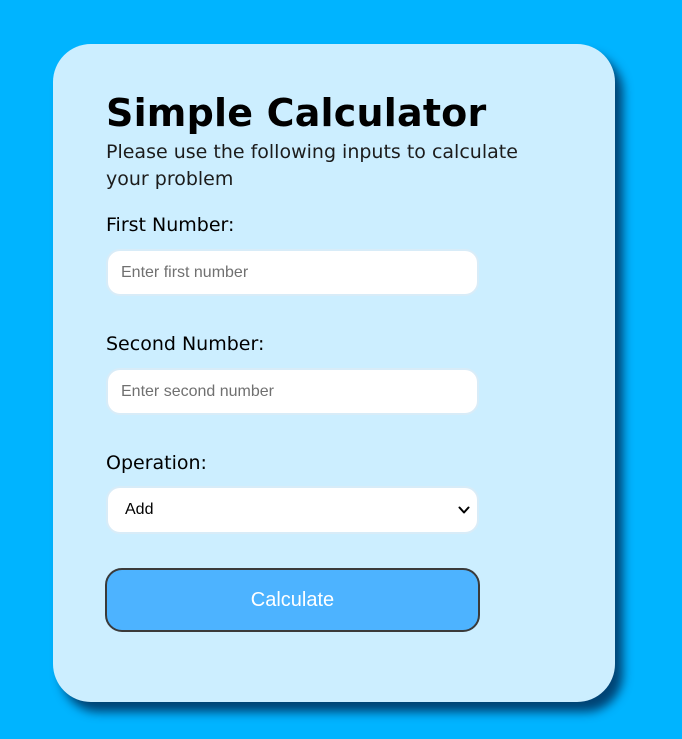 This screenshot has height=739, width=682. What do you see at coordinates (292, 600) in the screenshot?
I see `calculate-button: Calculate` at bounding box center [292, 600].